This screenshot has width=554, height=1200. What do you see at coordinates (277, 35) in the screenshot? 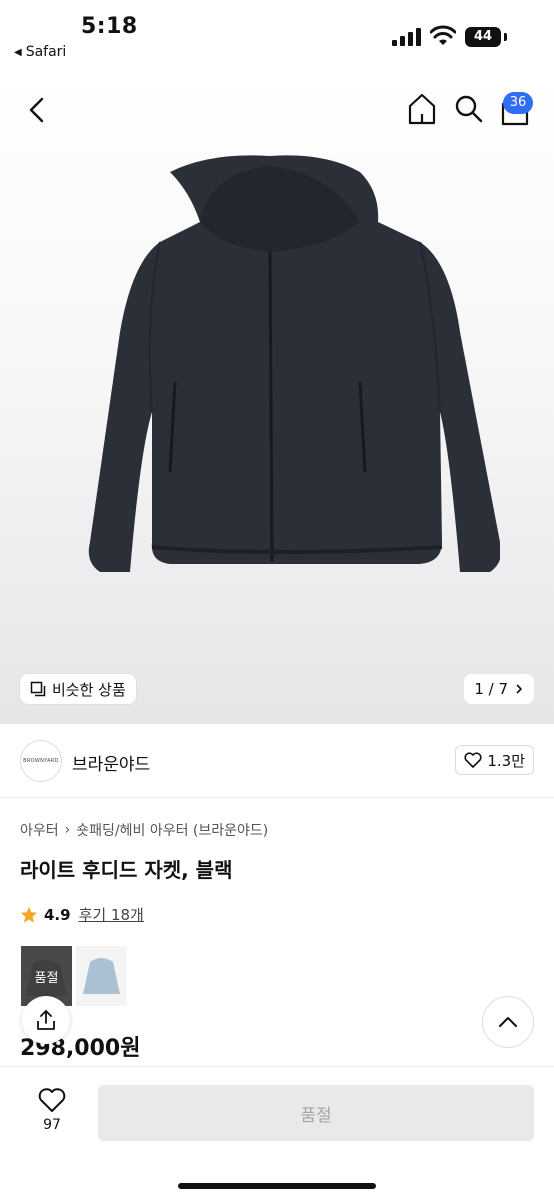
I see `status-bar: 5:18 ◀ Safari 44` at bounding box center [277, 35].